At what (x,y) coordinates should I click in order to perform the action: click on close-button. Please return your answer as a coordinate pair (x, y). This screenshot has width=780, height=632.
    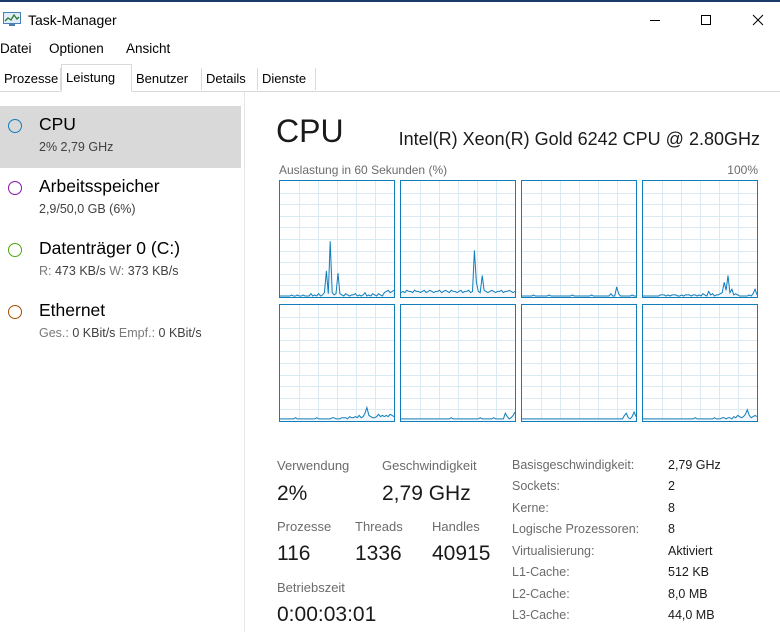
    Looking at the image, I should click on (757, 19).